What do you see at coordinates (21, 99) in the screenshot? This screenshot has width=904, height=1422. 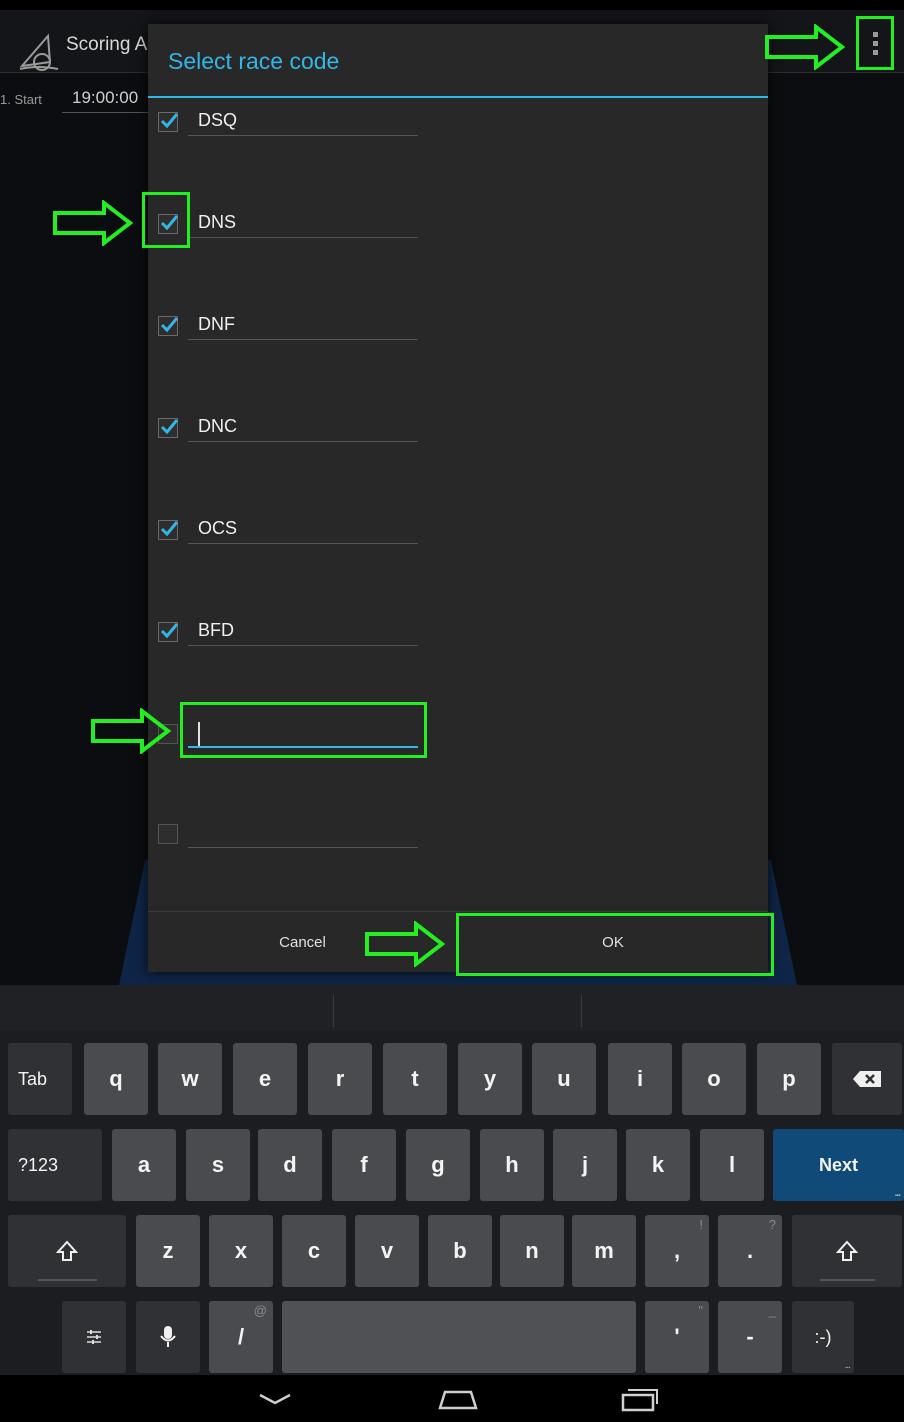 I see `start-label: 1. Start` at bounding box center [21, 99].